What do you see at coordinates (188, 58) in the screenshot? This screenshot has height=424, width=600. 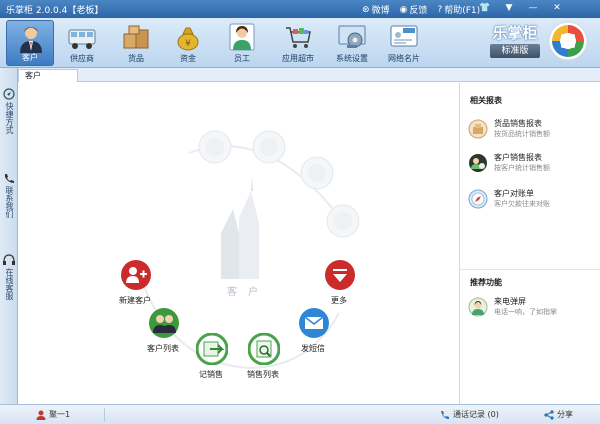 I see `tool-label: 资金` at bounding box center [188, 58].